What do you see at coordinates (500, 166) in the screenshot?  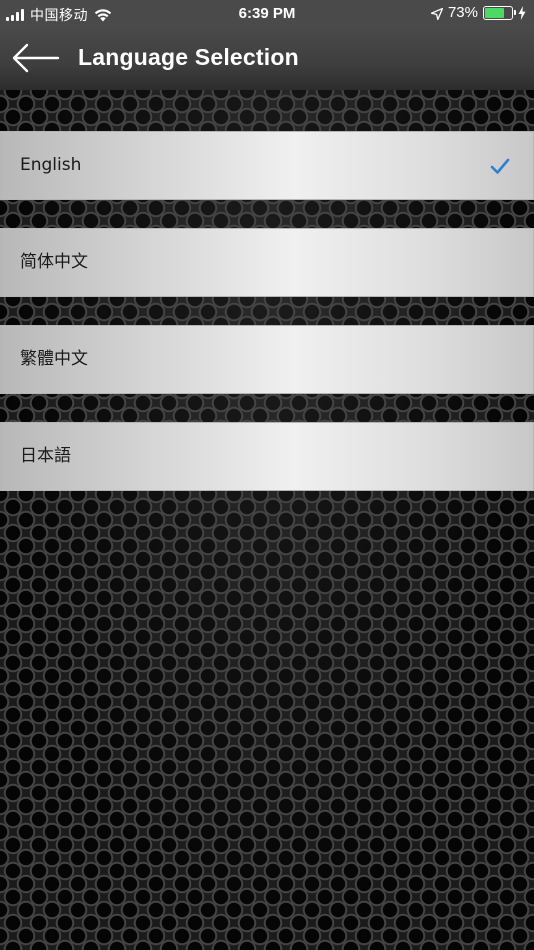 I see `checkmark-icon` at bounding box center [500, 166].